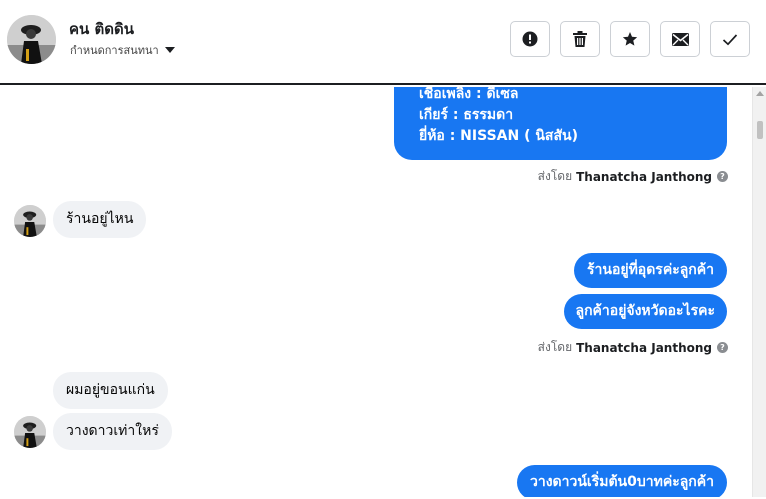 This screenshot has width=766, height=499. Describe the element at coordinates (469, 94) in the screenshot. I see `fuel-line: เชื้อเพลิง : ดีเซล` at that location.